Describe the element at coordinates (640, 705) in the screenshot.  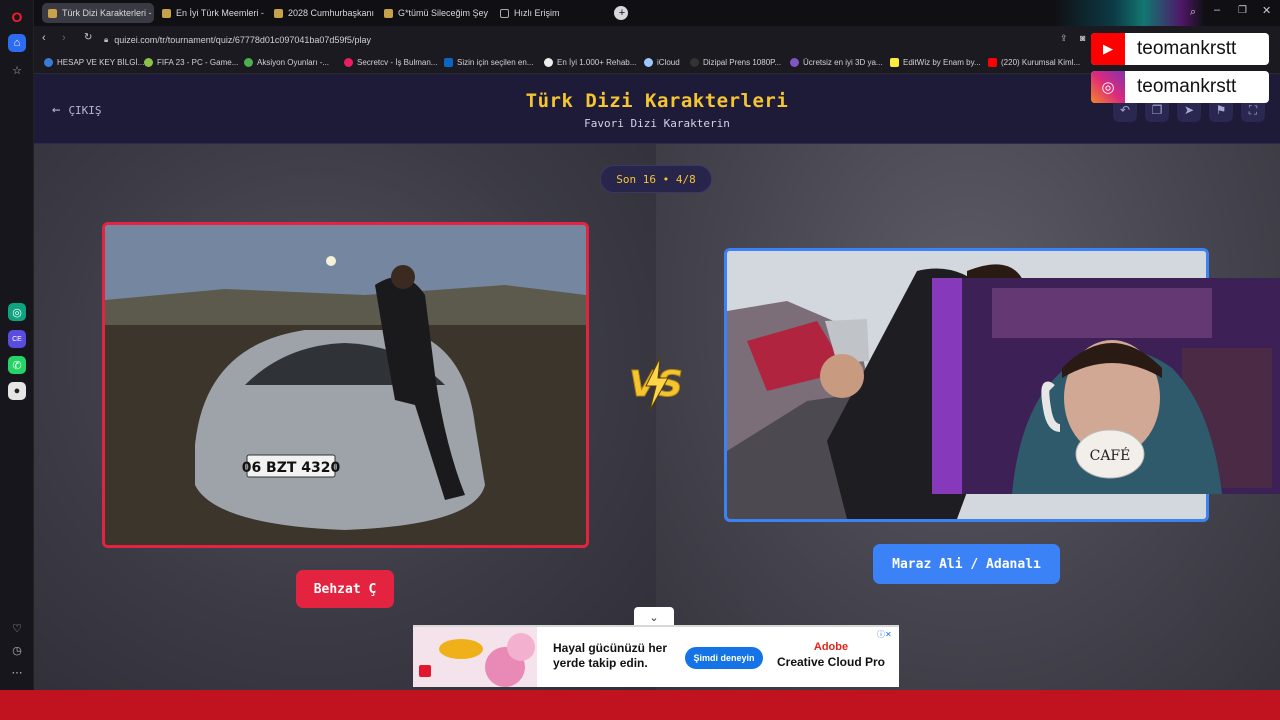
I see `stream-bottom-bar` at that location.